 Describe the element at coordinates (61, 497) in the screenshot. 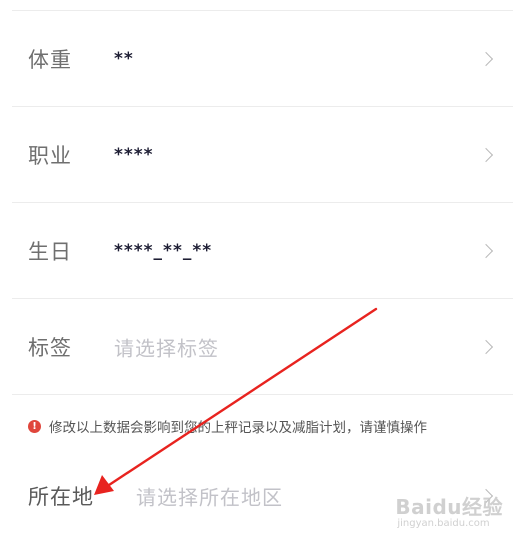

I see `location-label: 所在地` at that location.